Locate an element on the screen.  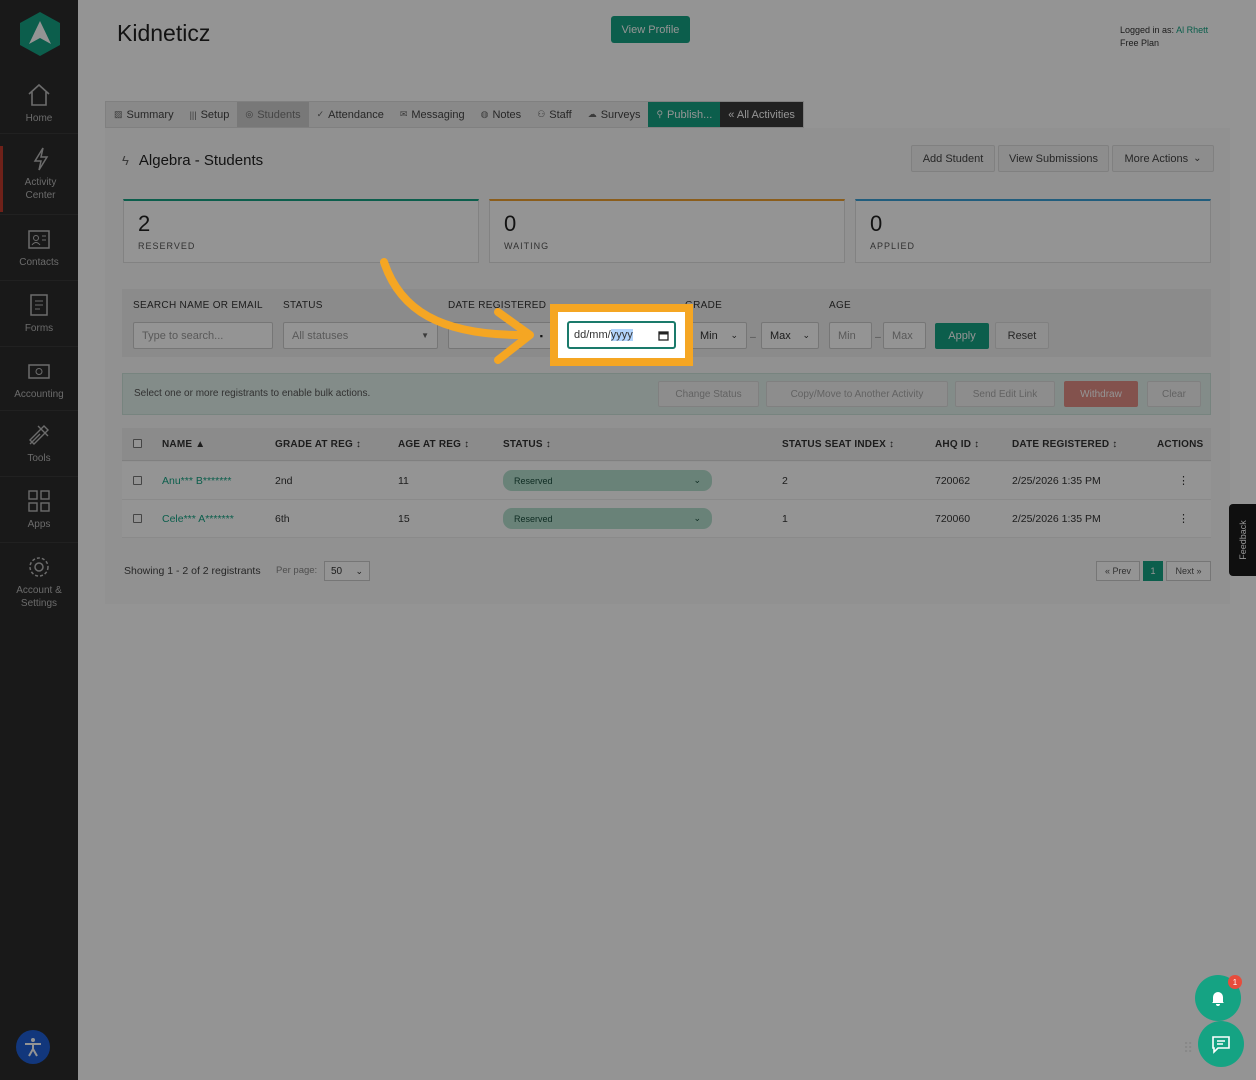
grade-min-select: Min ⌄ is located at coordinates (719, 335).